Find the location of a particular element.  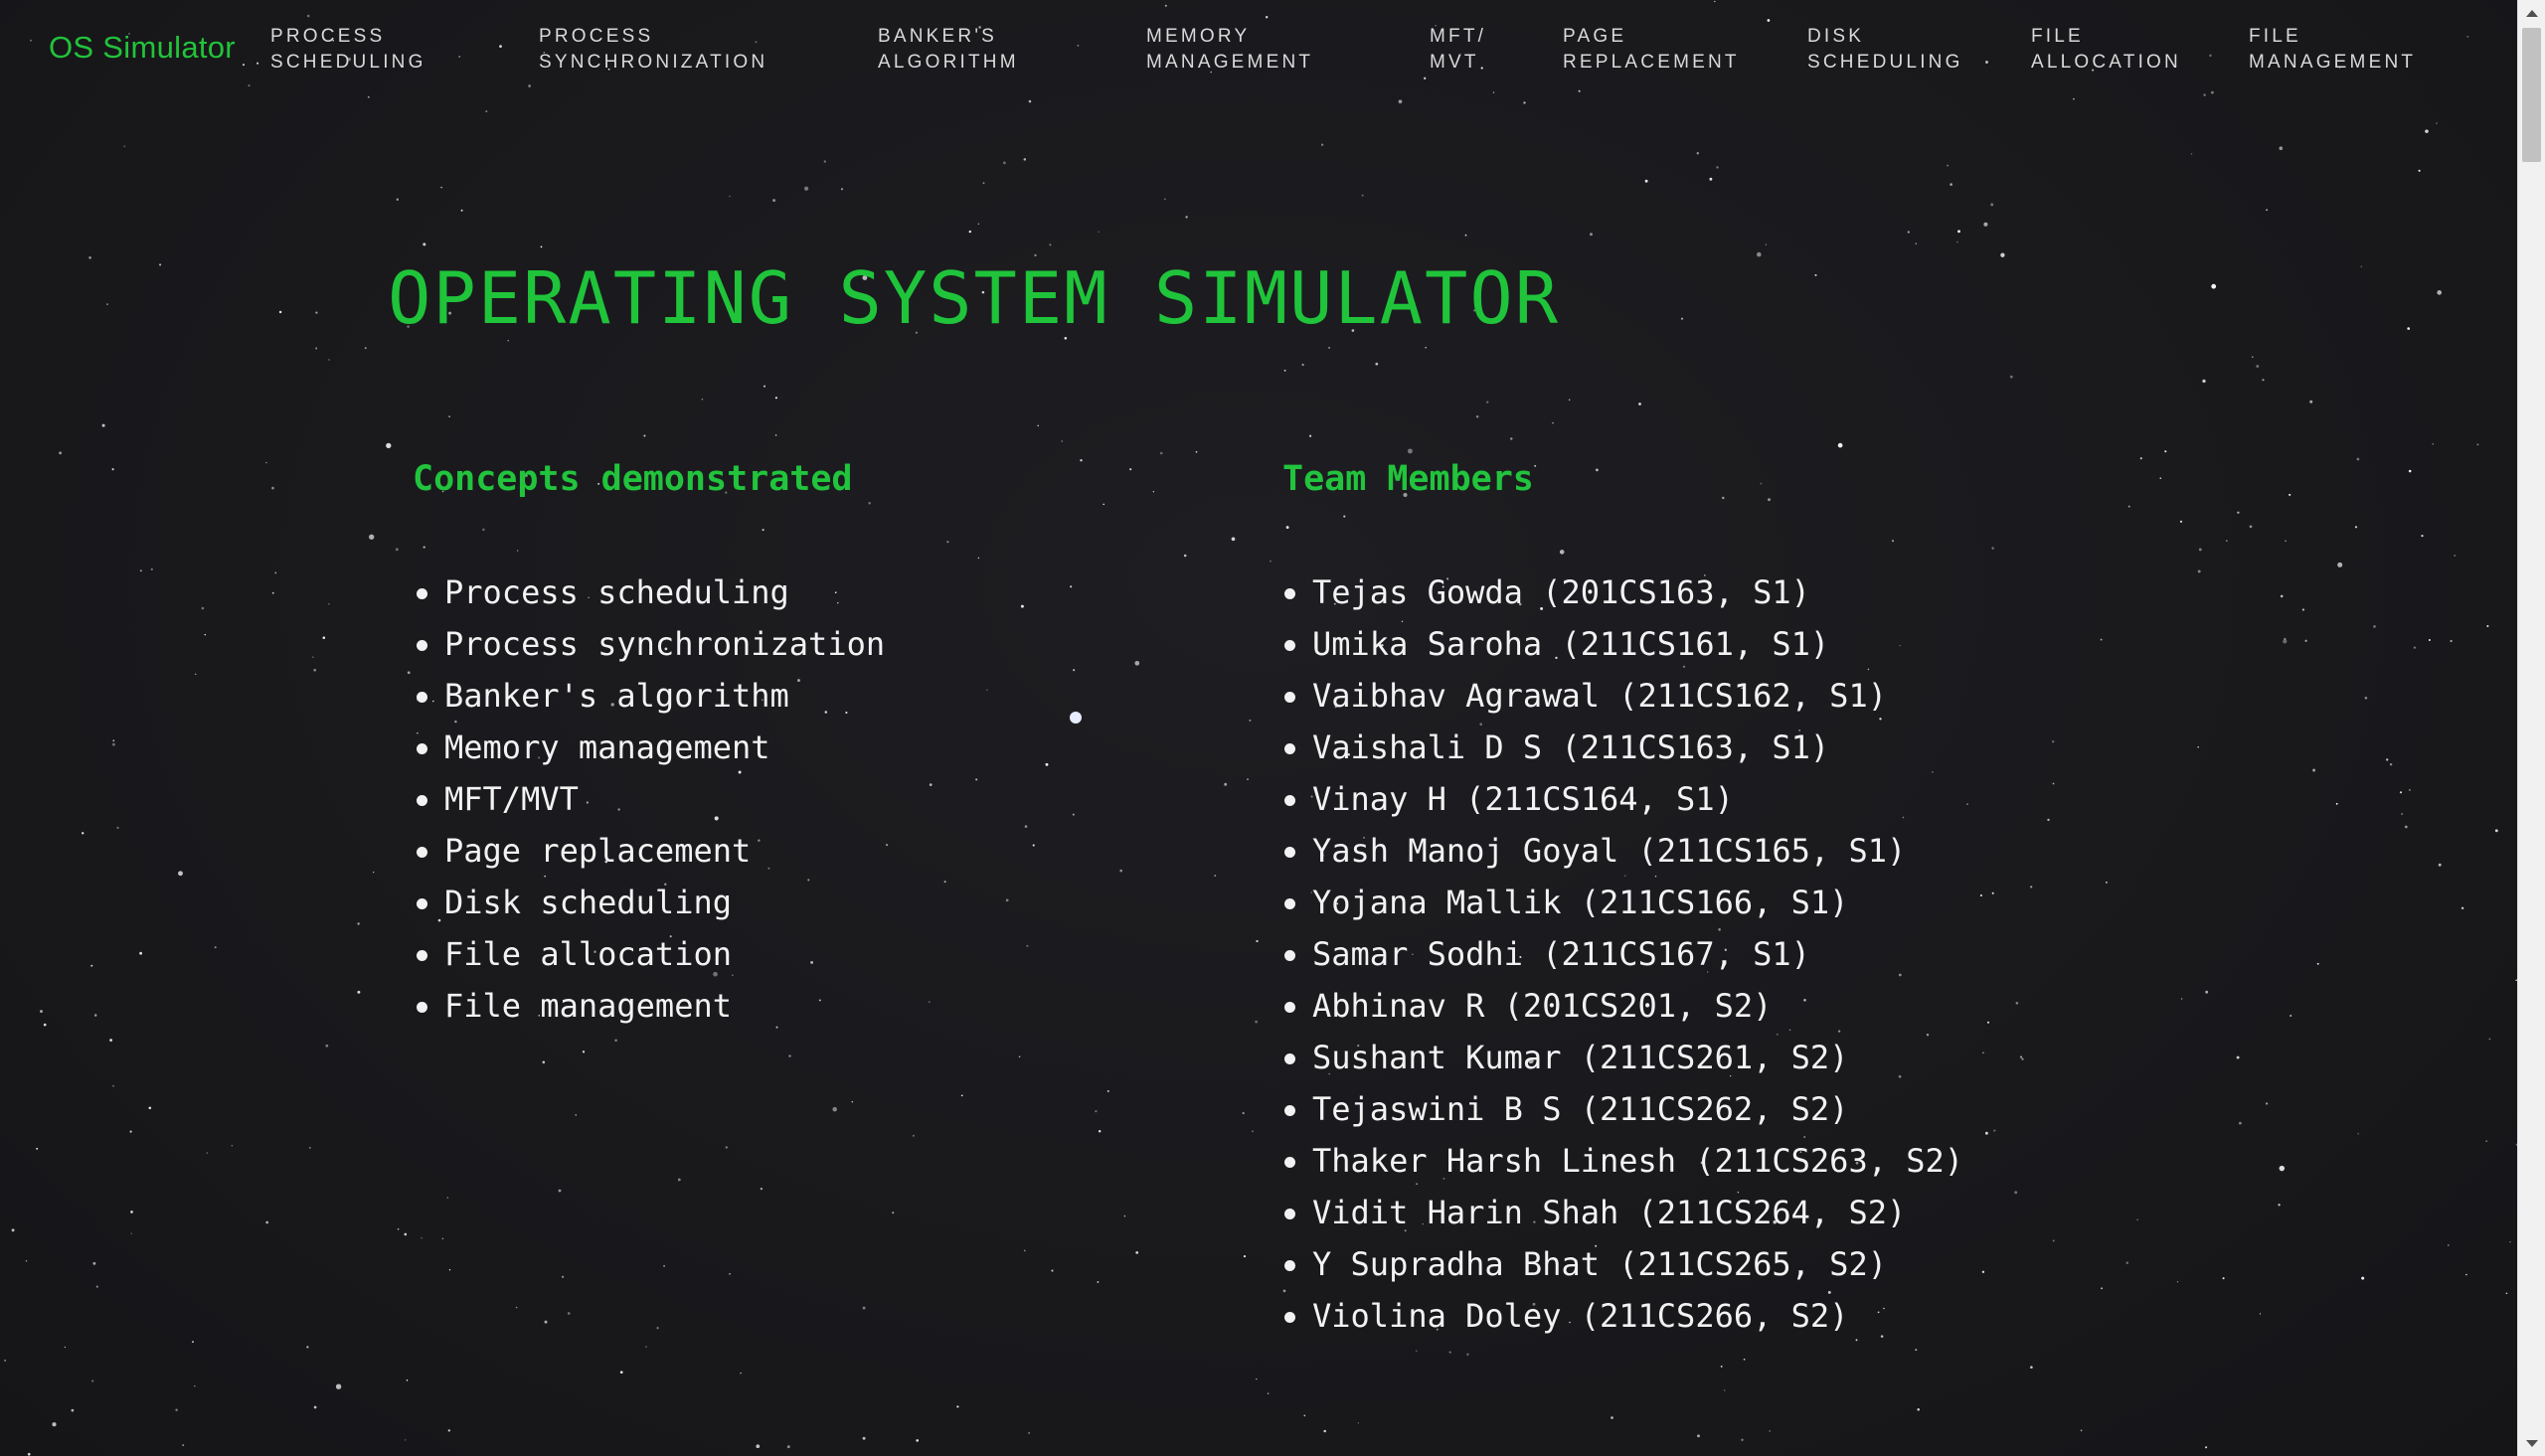

team-member-item: Vinay H (211CS164, S1) is located at coordinates (1621, 799).